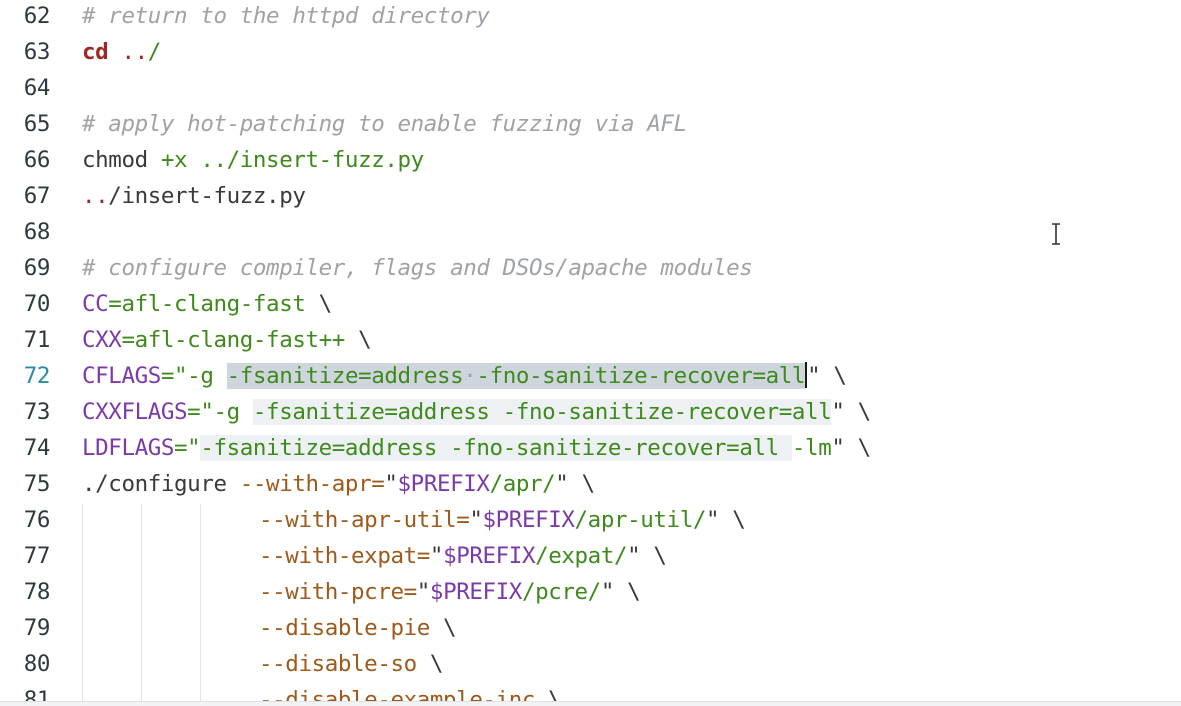 This screenshot has height=706, width=1181. I want to click on code-token: /insert-fuzz.py, so click(207, 196).